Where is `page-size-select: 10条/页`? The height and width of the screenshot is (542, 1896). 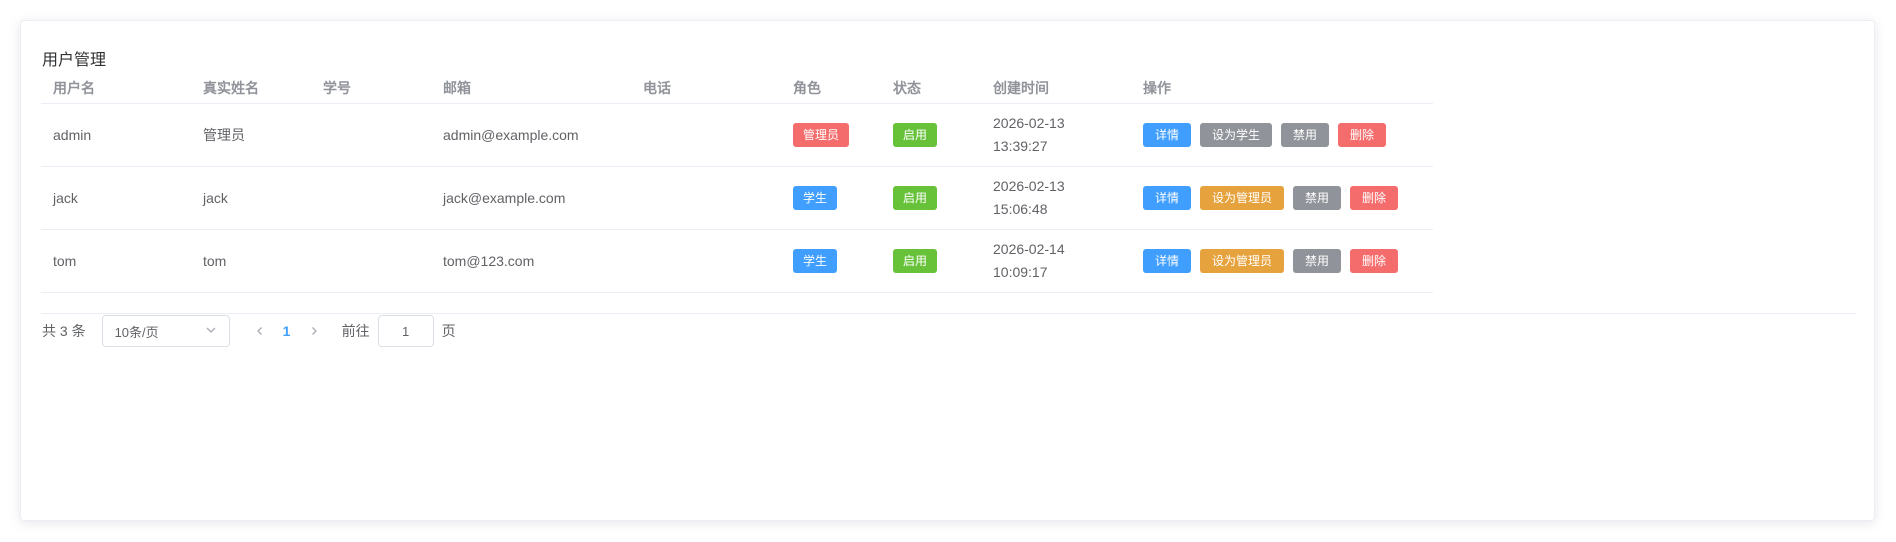
page-size-select: 10条/页 is located at coordinates (165, 331).